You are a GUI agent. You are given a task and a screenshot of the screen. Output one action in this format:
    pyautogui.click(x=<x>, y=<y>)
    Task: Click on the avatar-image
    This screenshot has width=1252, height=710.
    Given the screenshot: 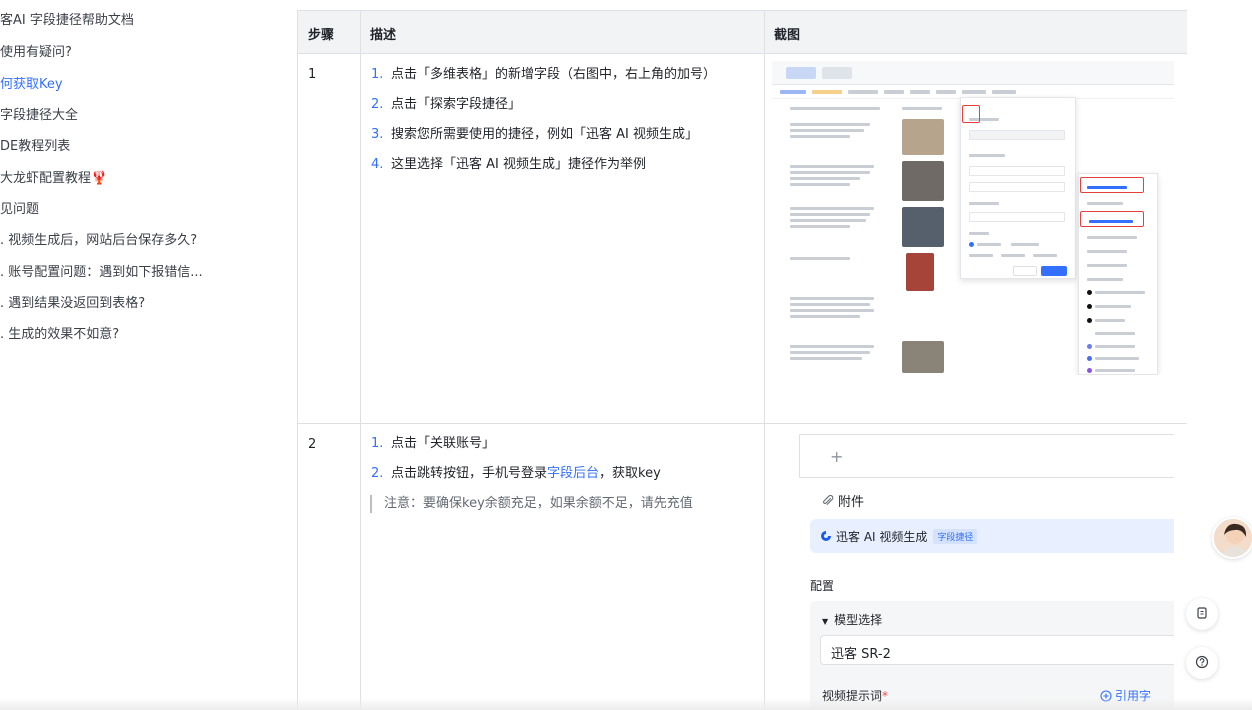 What is the action you would take?
    pyautogui.click(x=1233, y=538)
    